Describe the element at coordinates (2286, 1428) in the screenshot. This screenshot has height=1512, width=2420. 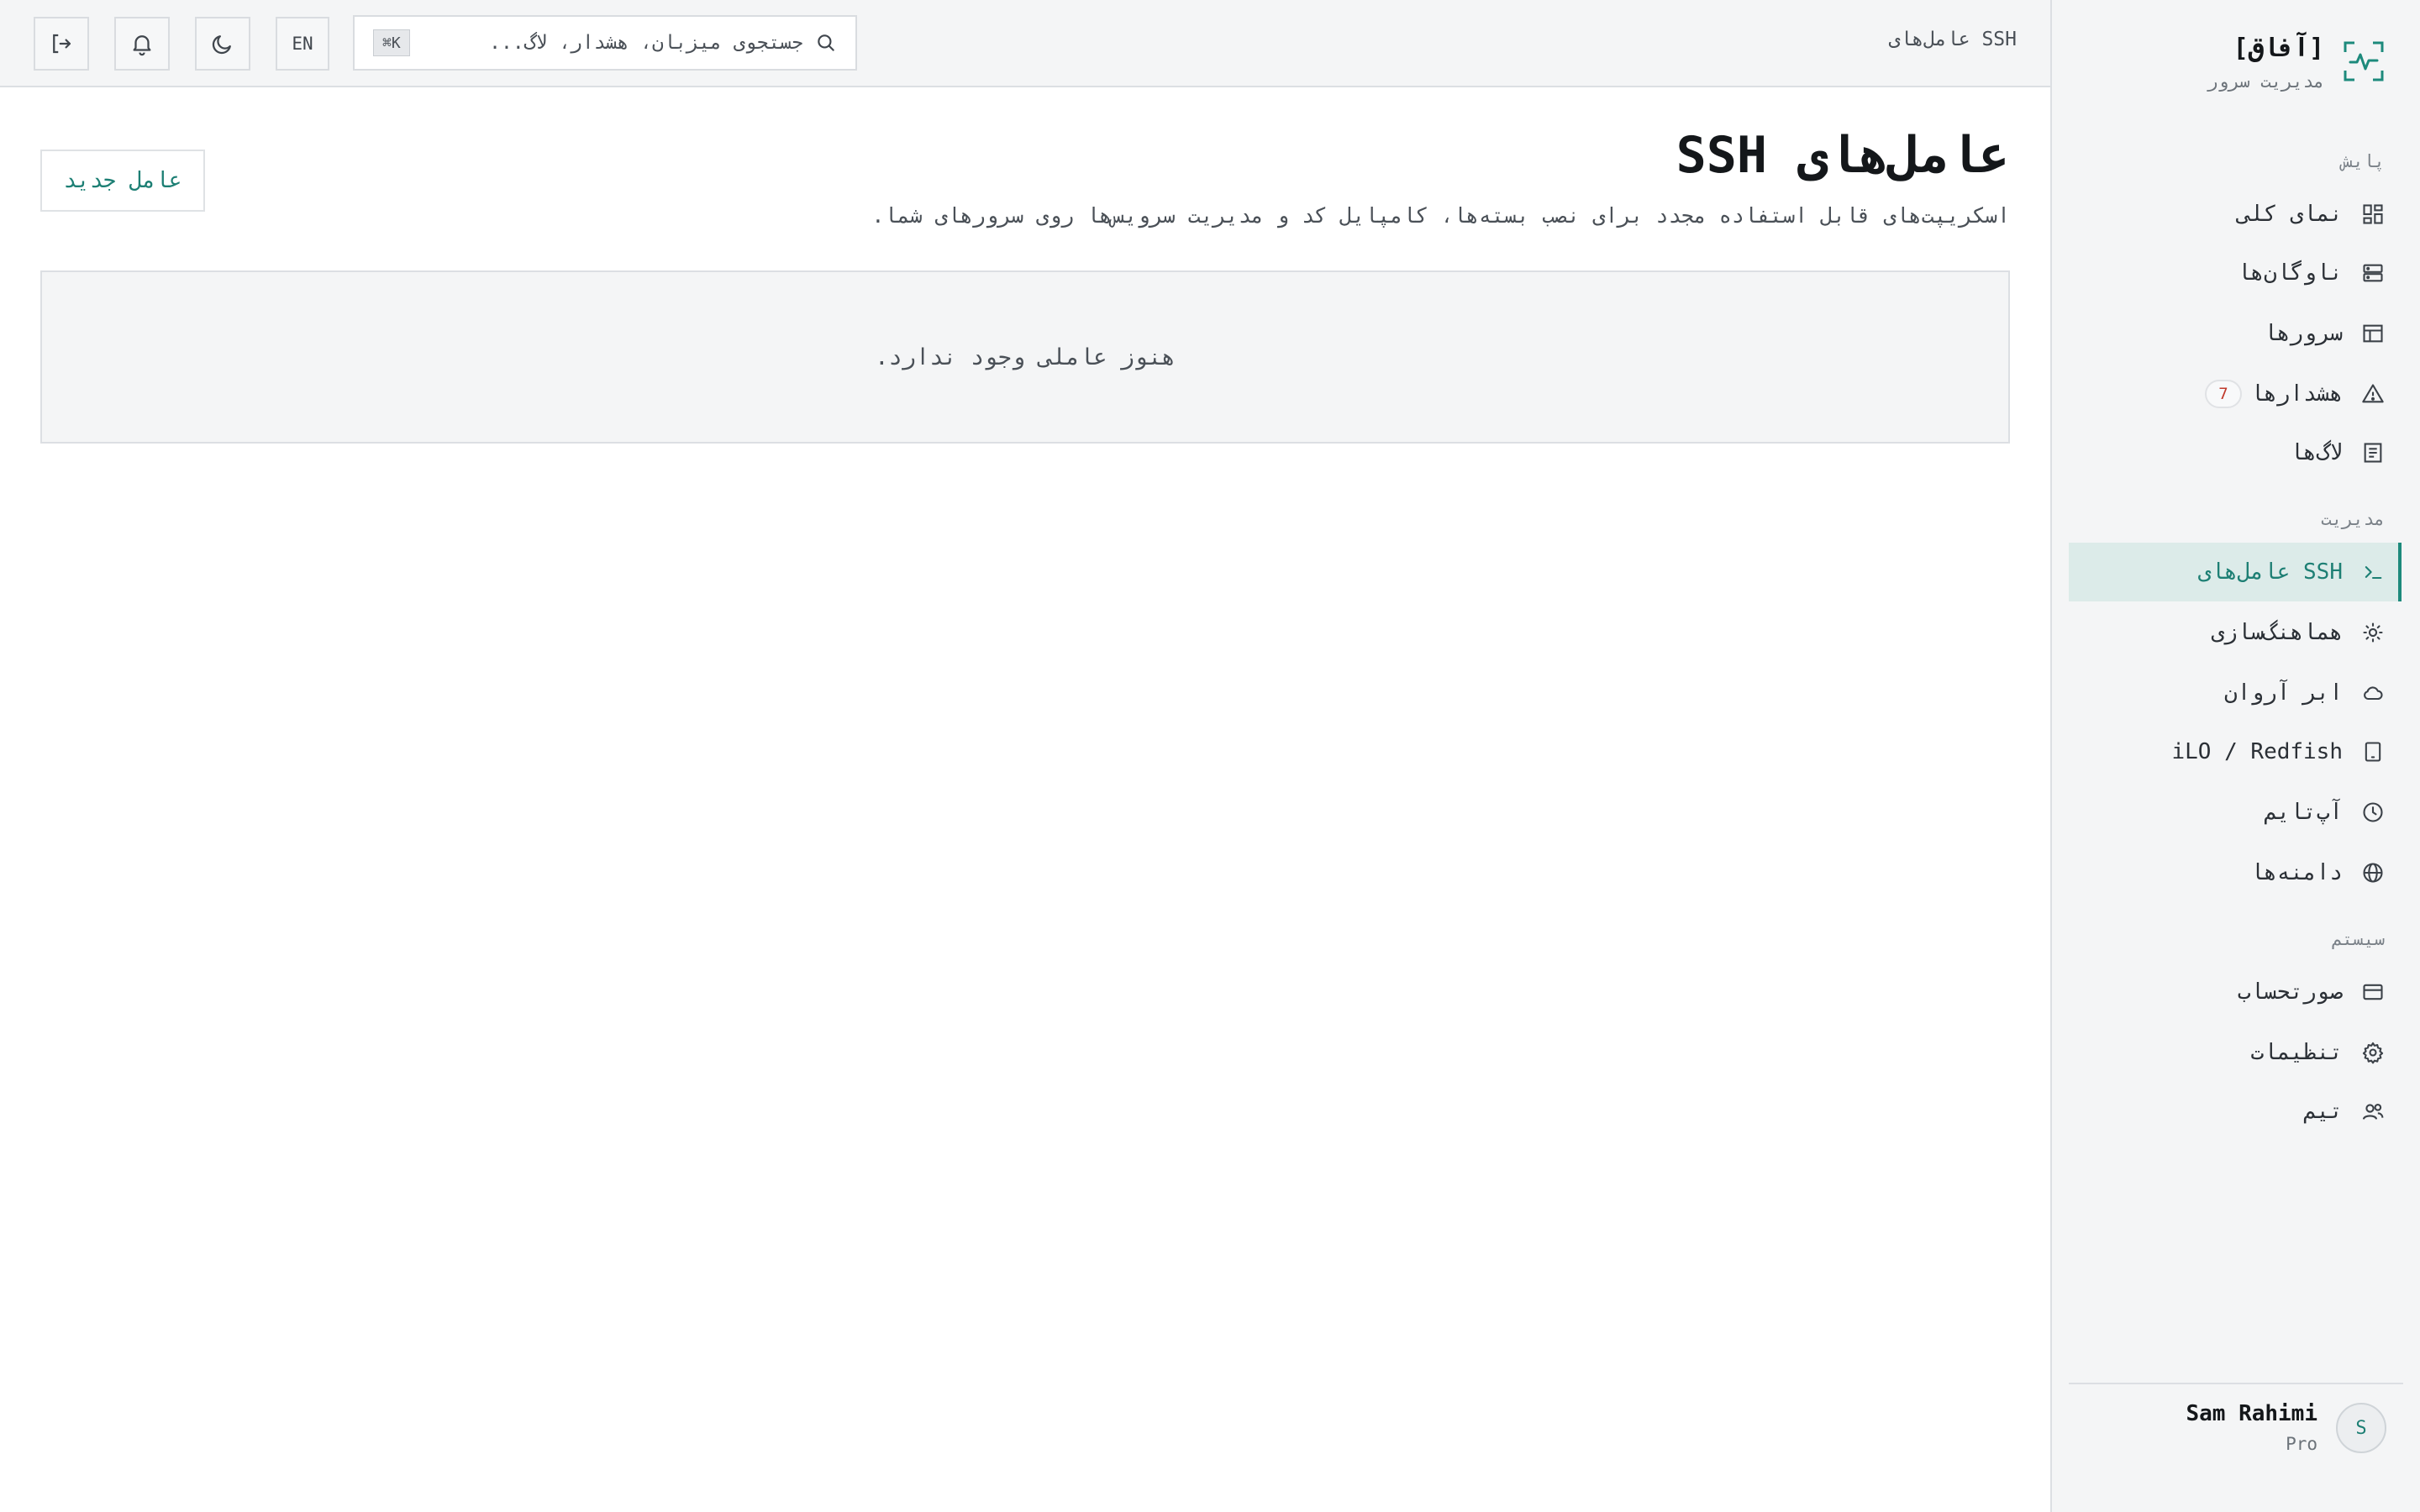
I see `user-profile: S Sam Rahimi Pro` at that location.